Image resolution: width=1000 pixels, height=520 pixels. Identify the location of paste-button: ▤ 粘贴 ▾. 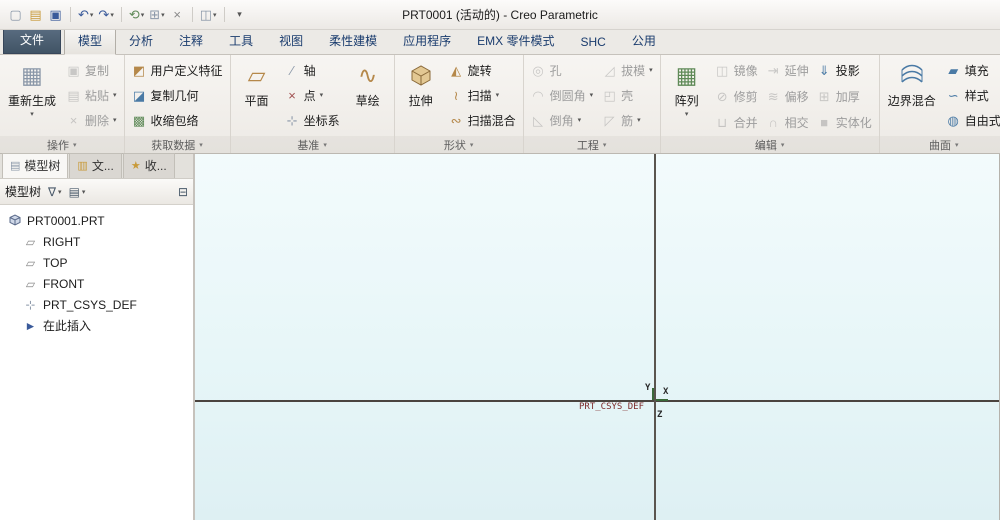
(91, 95).